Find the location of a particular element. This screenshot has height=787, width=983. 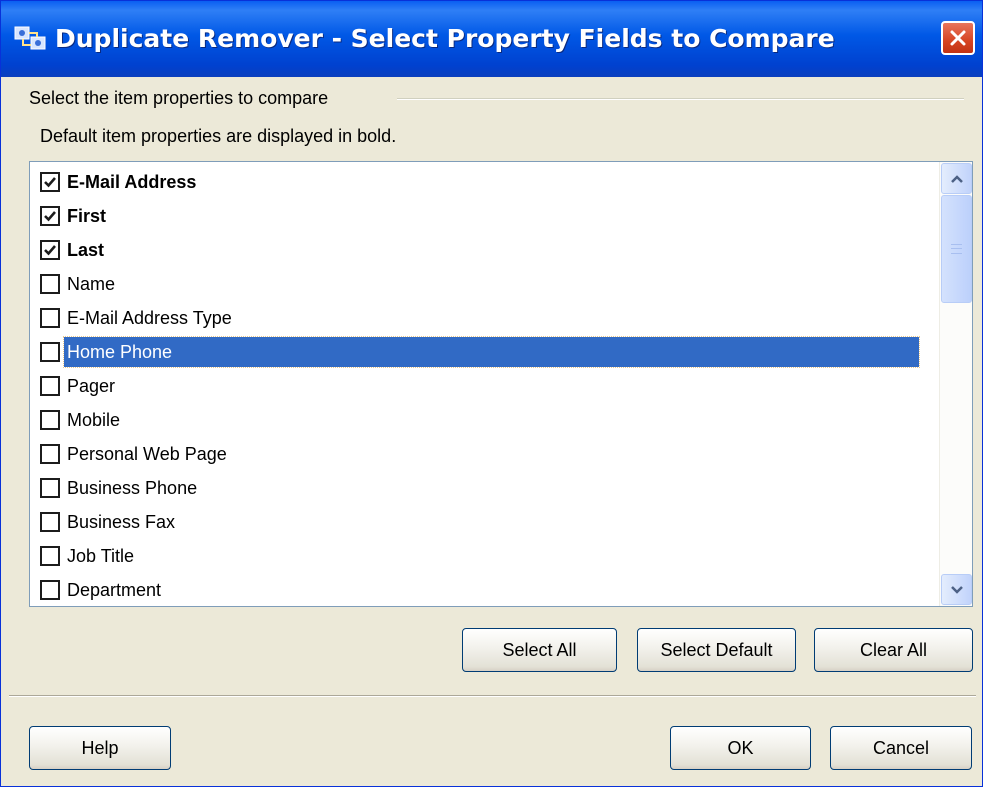

chevron-down-icon is located at coordinates (956, 589).